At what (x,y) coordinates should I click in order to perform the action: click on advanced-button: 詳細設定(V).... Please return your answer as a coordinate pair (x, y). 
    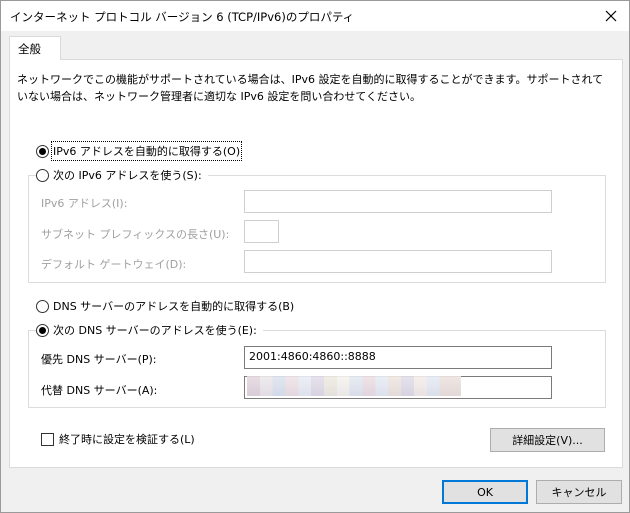
    Looking at the image, I should click on (547, 440).